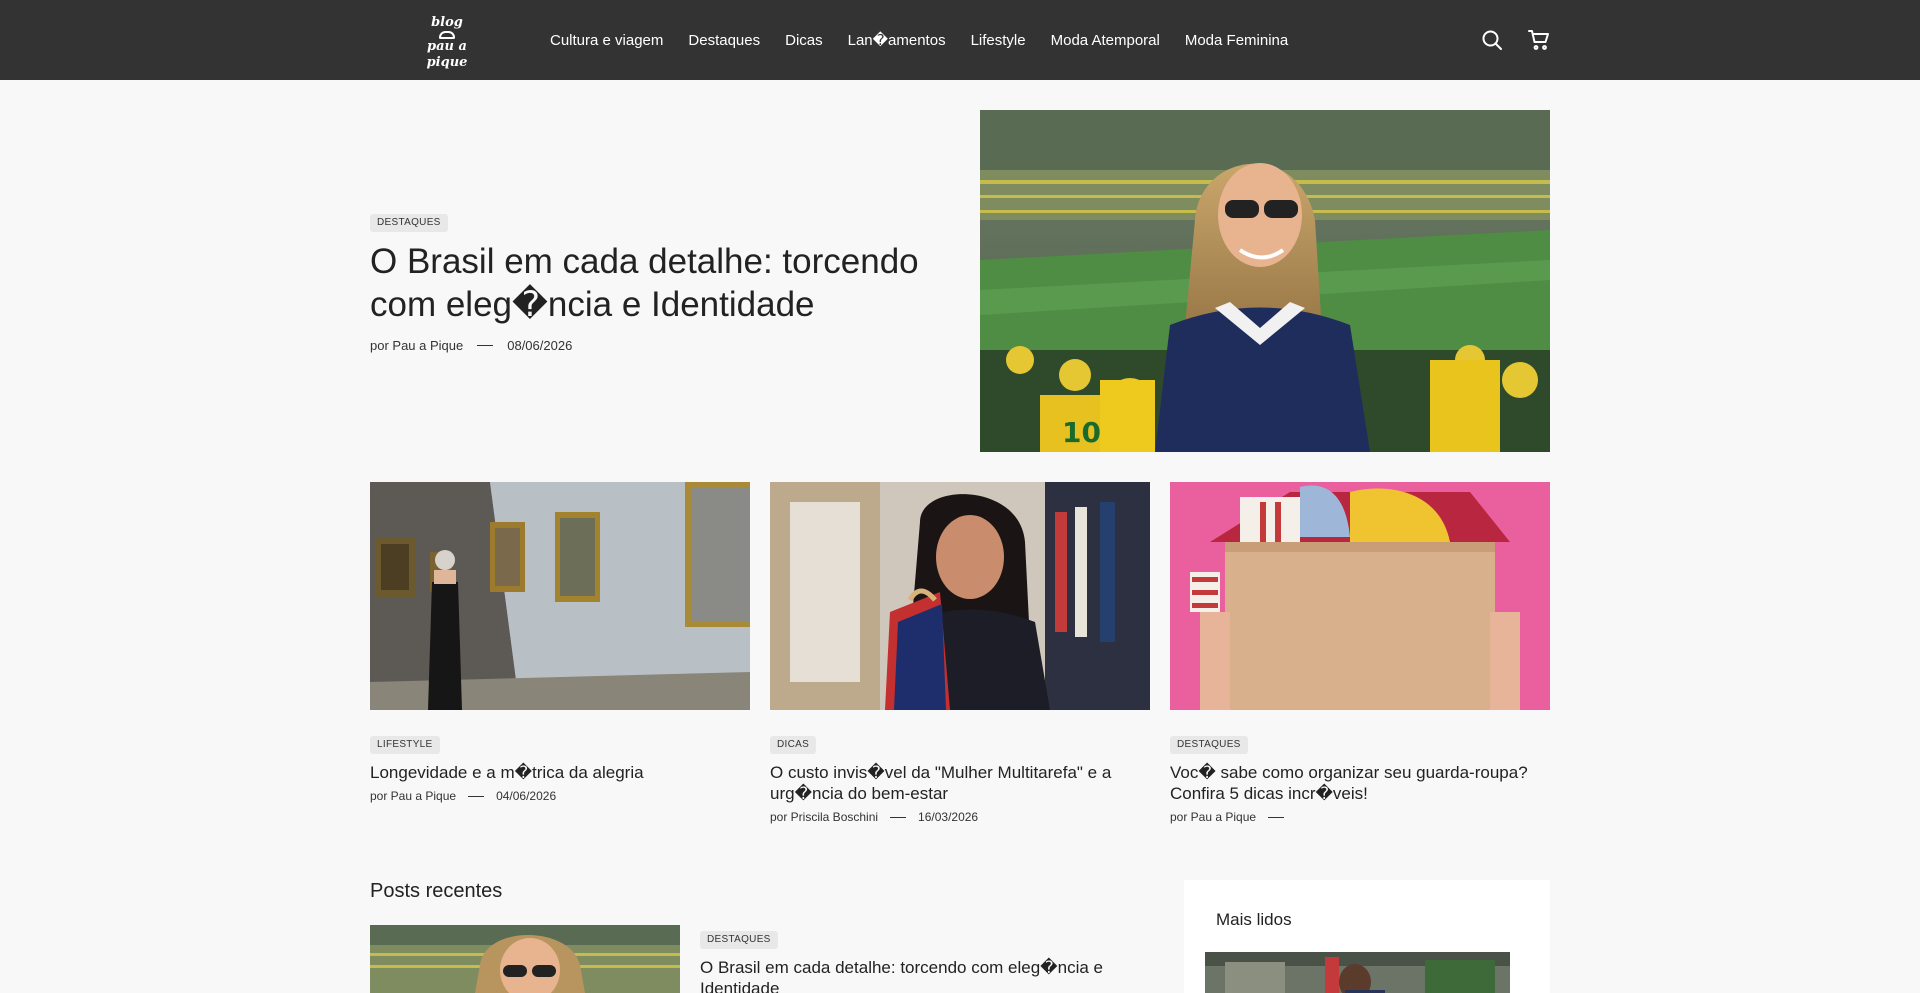 The height and width of the screenshot is (993, 1920). Describe the element at coordinates (948, 817) in the screenshot. I see `post-date: 16/03/2026` at that location.